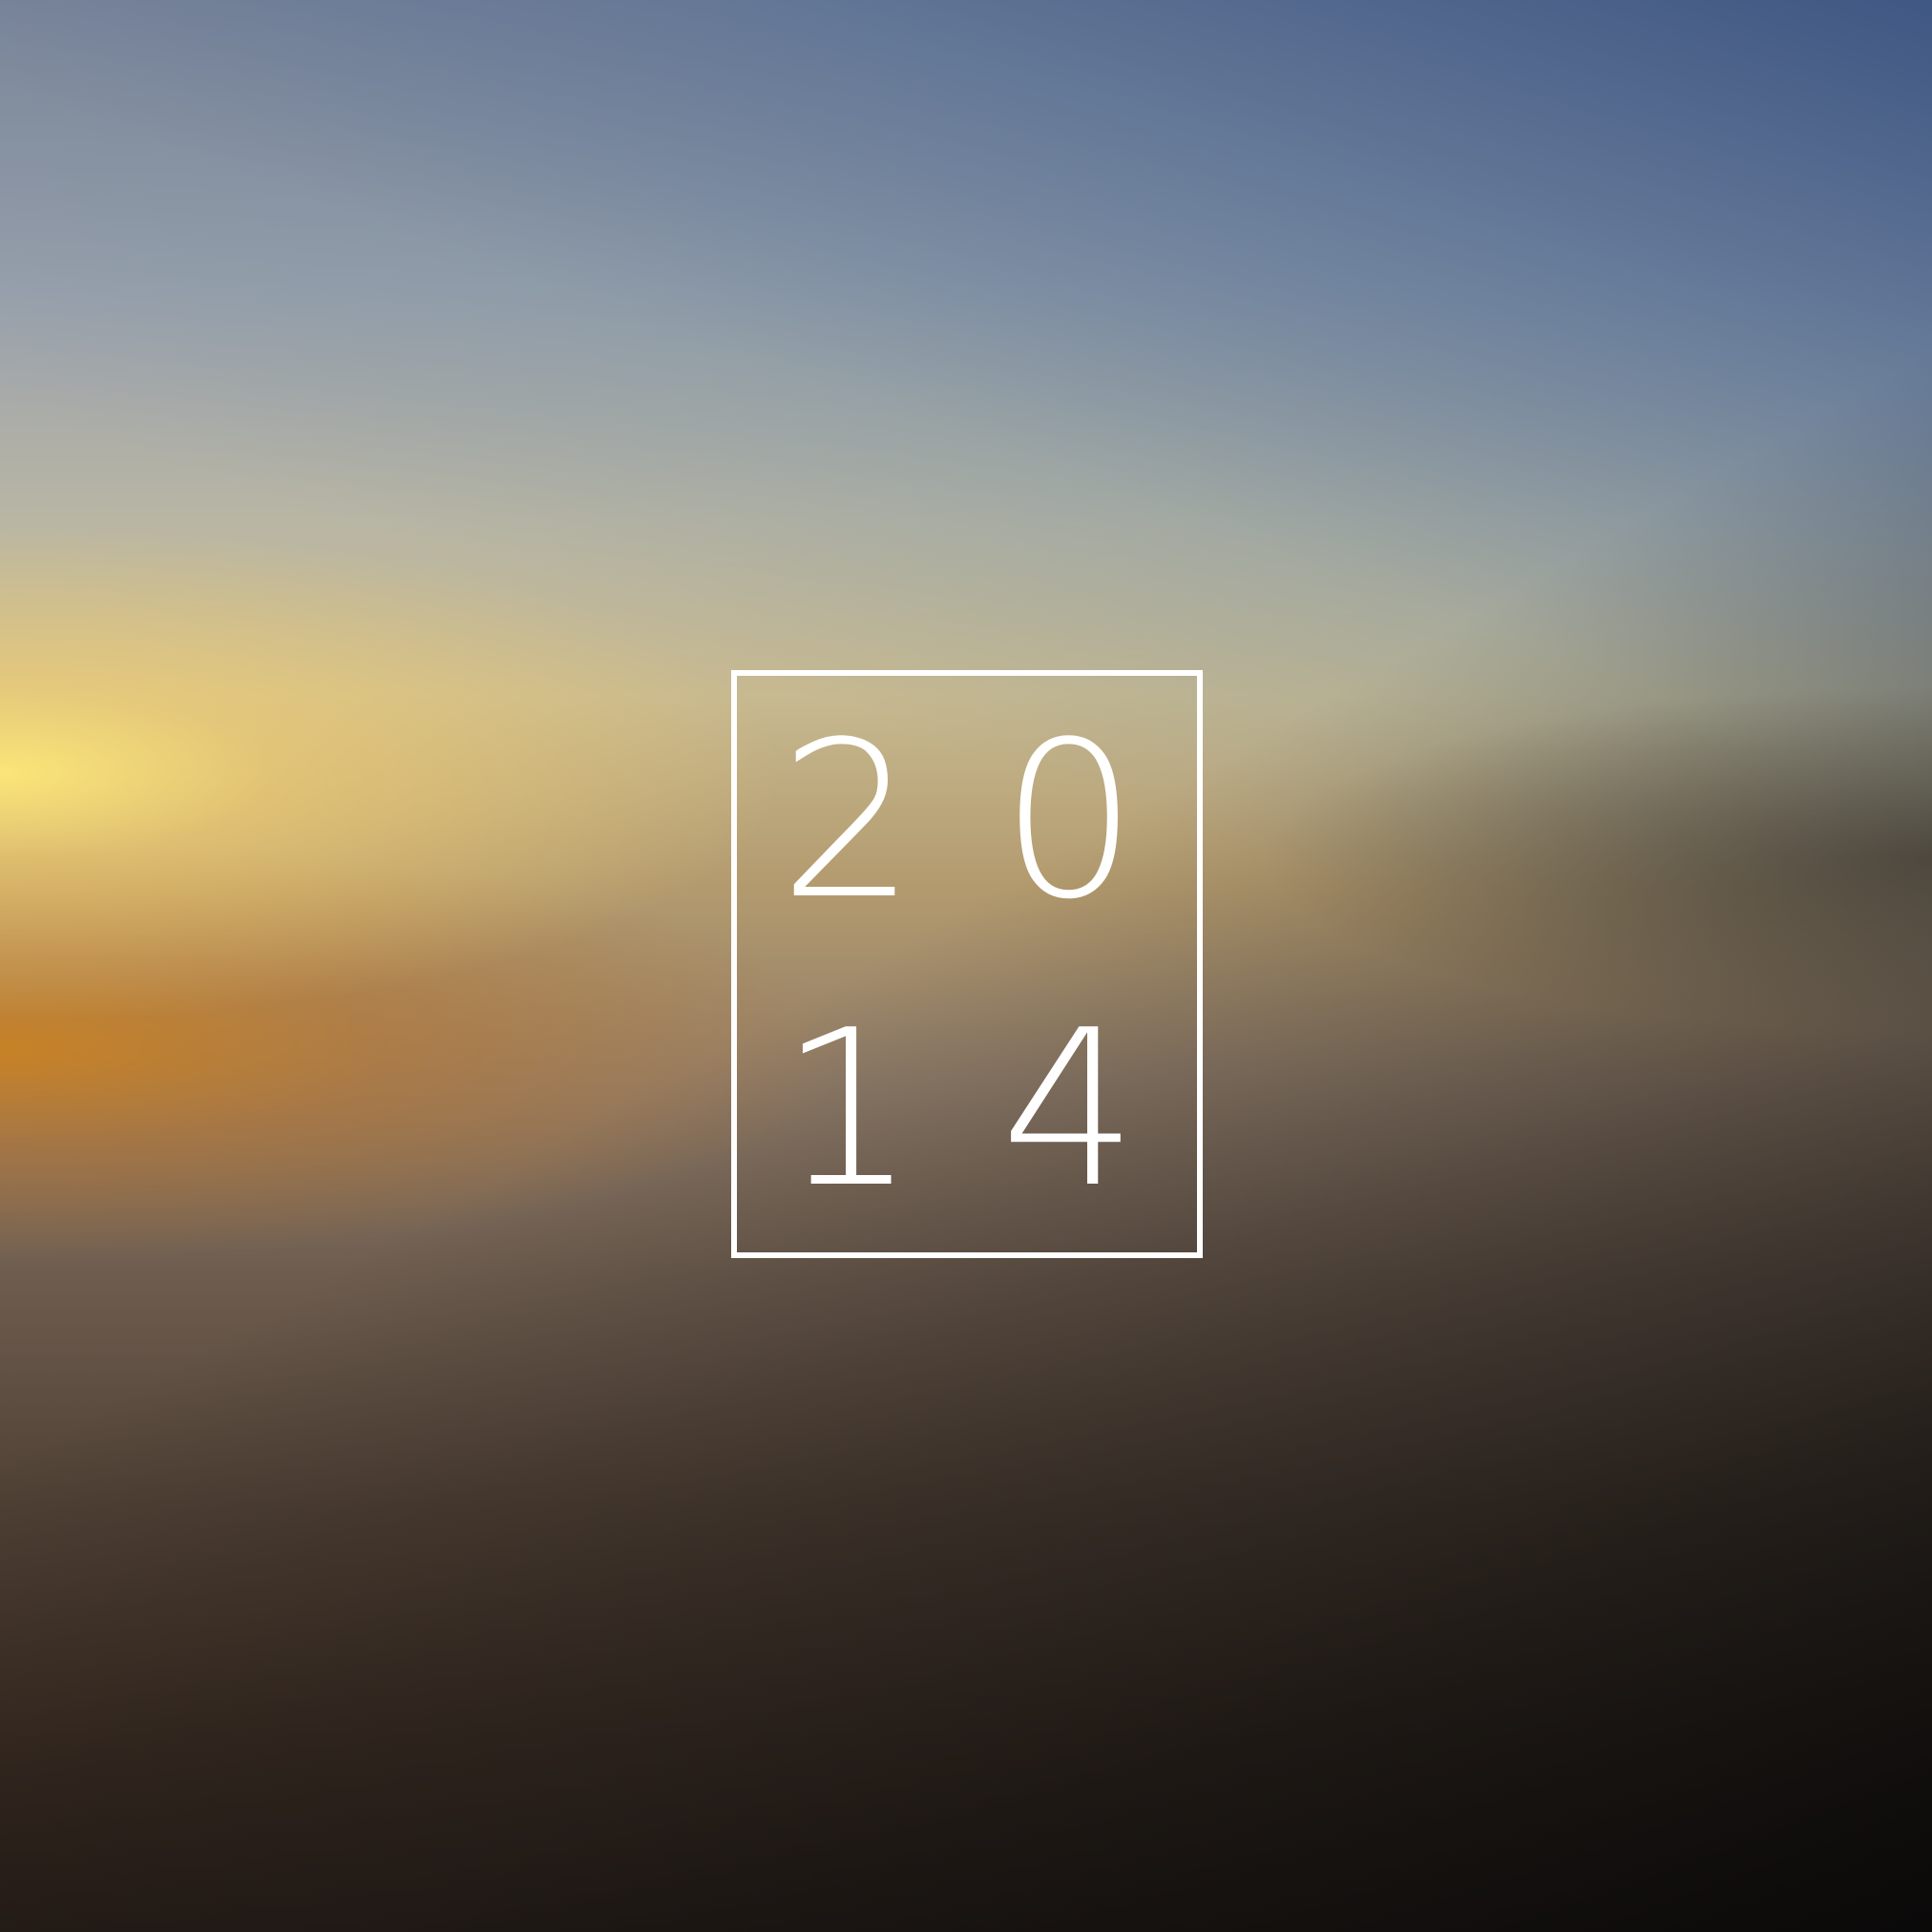 Image resolution: width=1932 pixels, height=1932 pixels. I want to click on year-digit-1: 2, so click(848, 822).